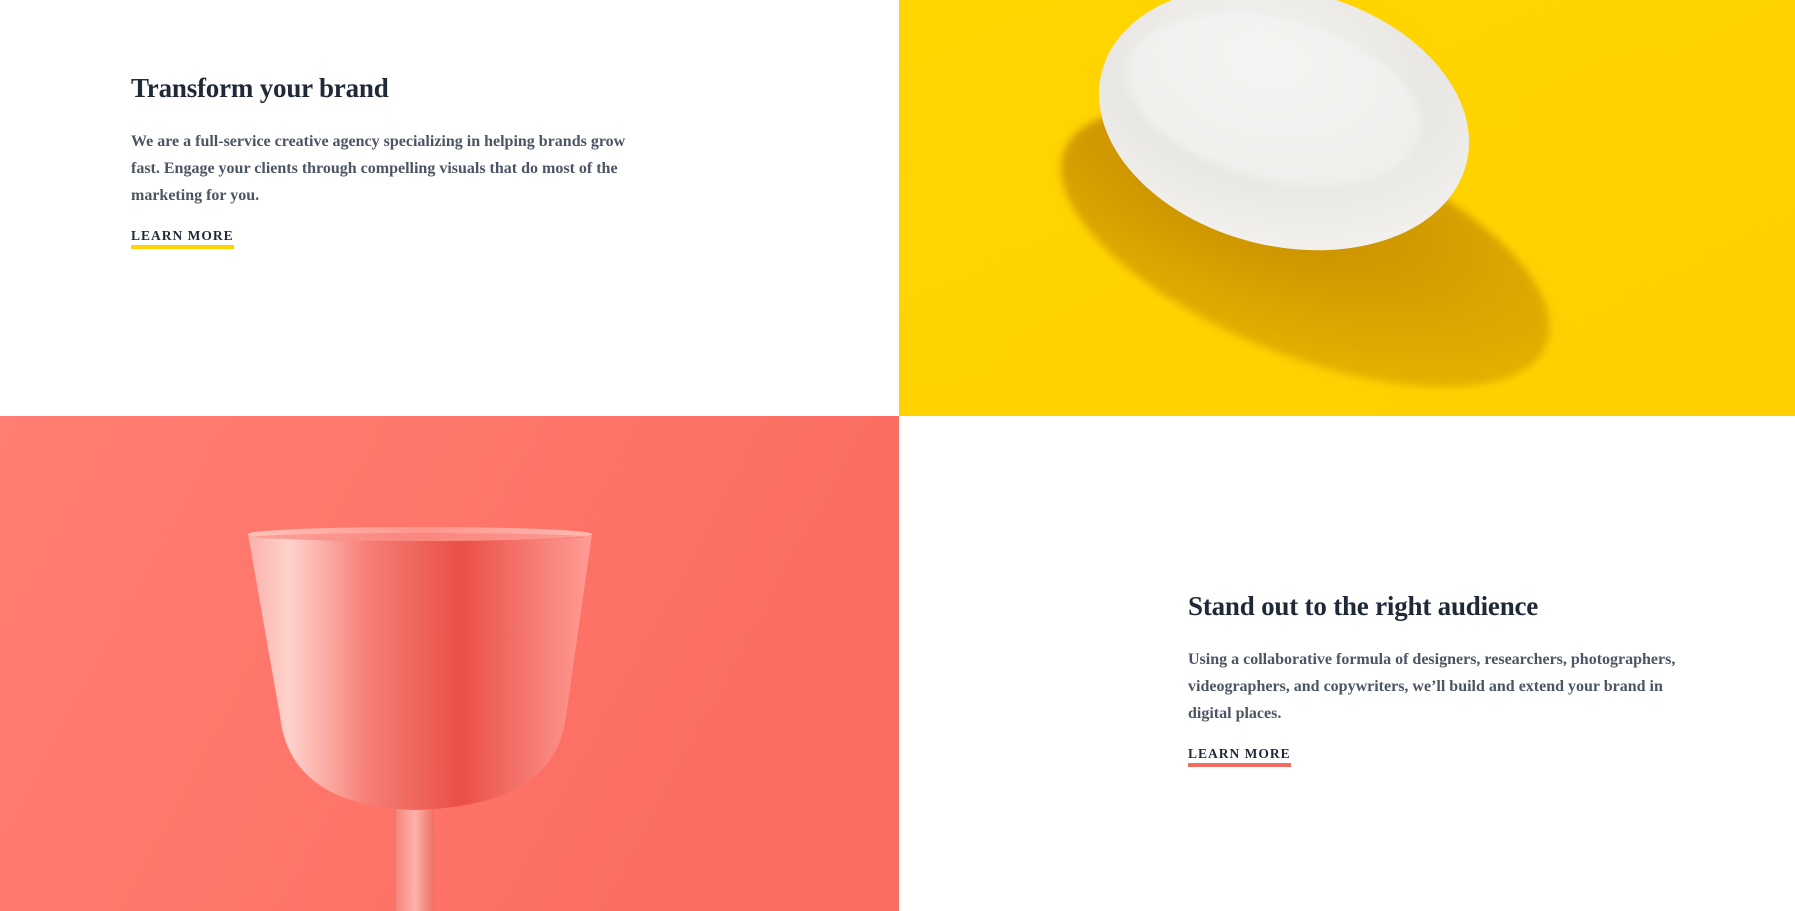  I want to click on feature-transform-learn-more-link: LEARN MORE, so click(182, 238).